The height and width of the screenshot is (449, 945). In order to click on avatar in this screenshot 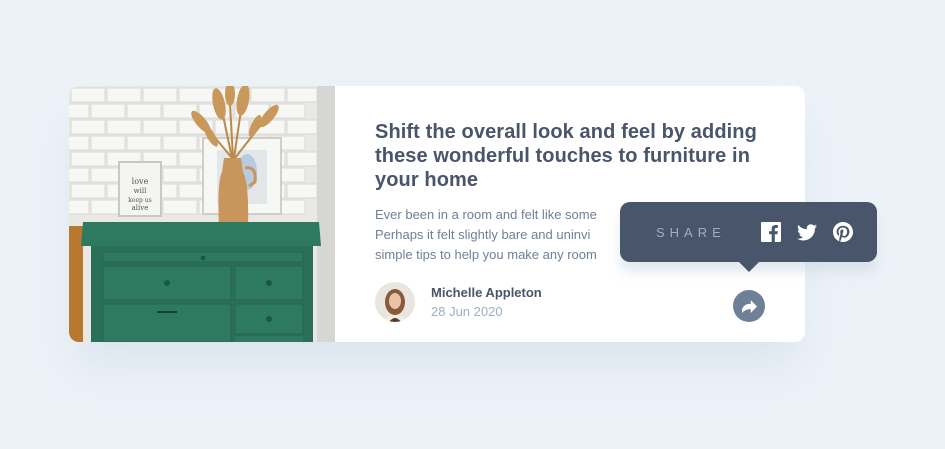, I will do `click(395, 302)`.